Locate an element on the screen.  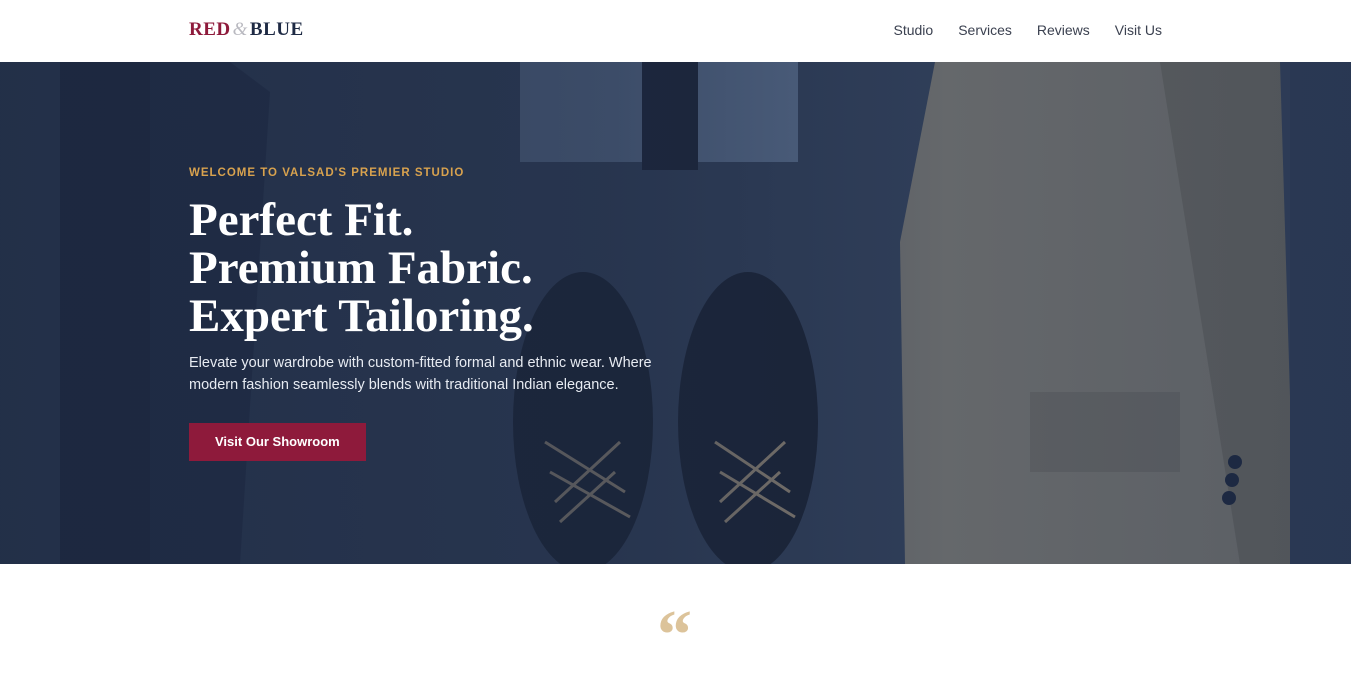
brand-logo-ampersand: & is located at coordinates (240, 29).